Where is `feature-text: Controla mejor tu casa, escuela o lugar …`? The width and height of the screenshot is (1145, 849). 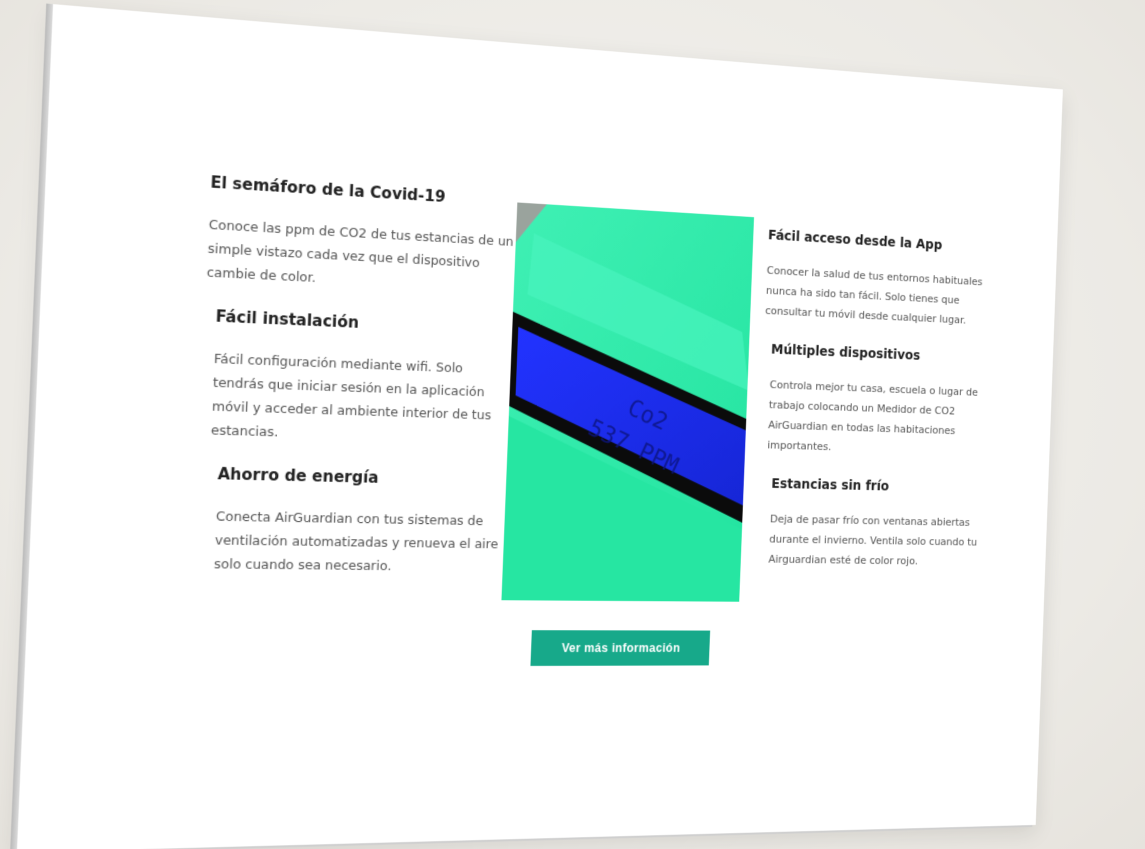
feature-text: Controla mejor tu casa, escuela o lugar … is located at coordinates (880, 418).